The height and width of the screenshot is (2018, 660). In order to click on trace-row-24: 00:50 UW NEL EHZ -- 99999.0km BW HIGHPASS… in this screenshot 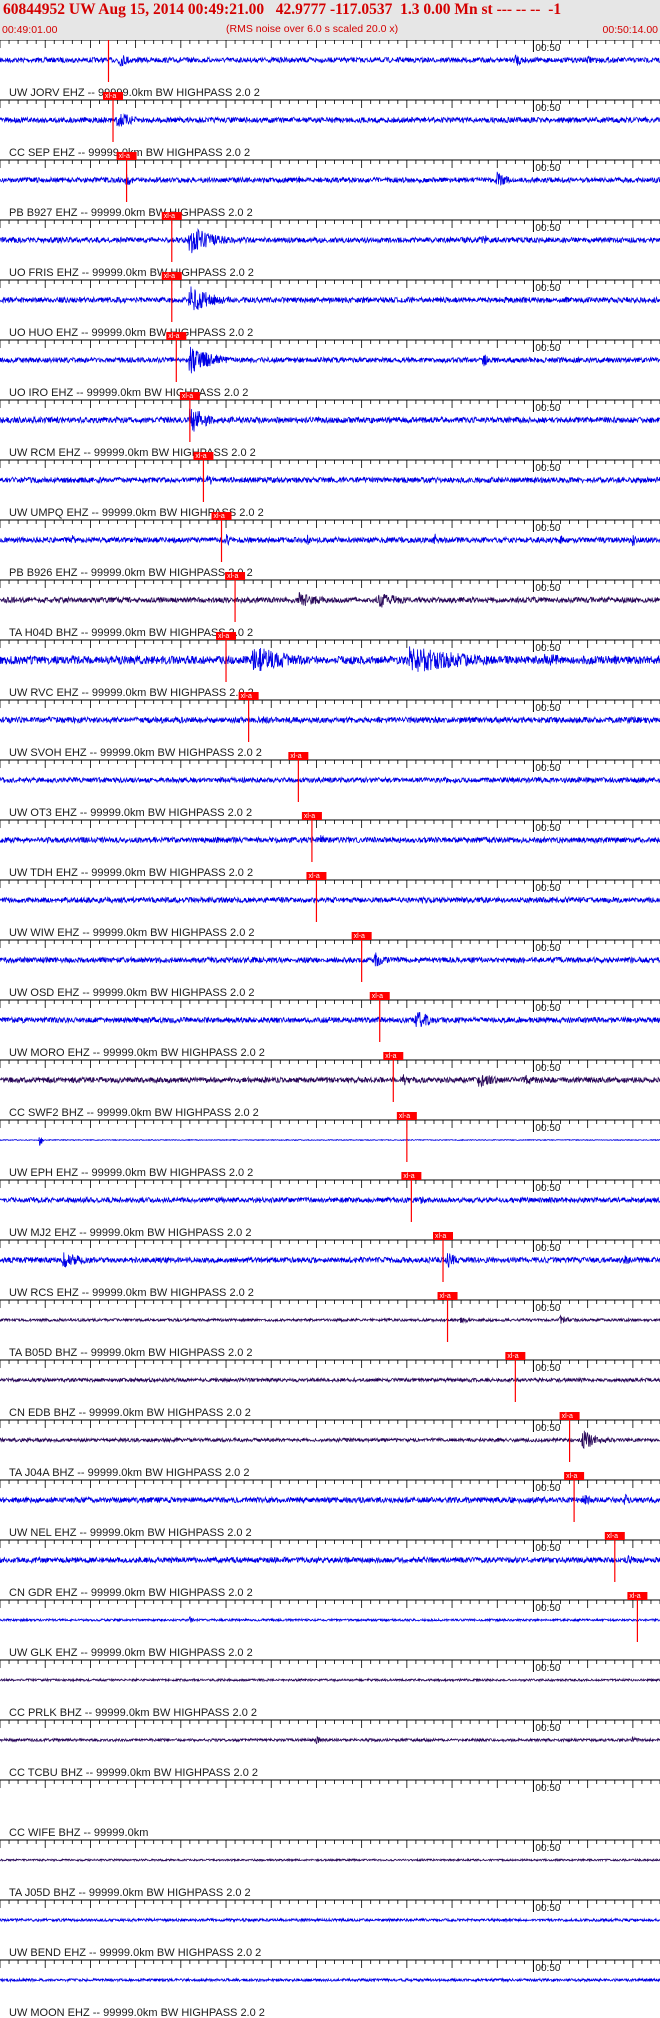, I will do `click(330, 1505)`.